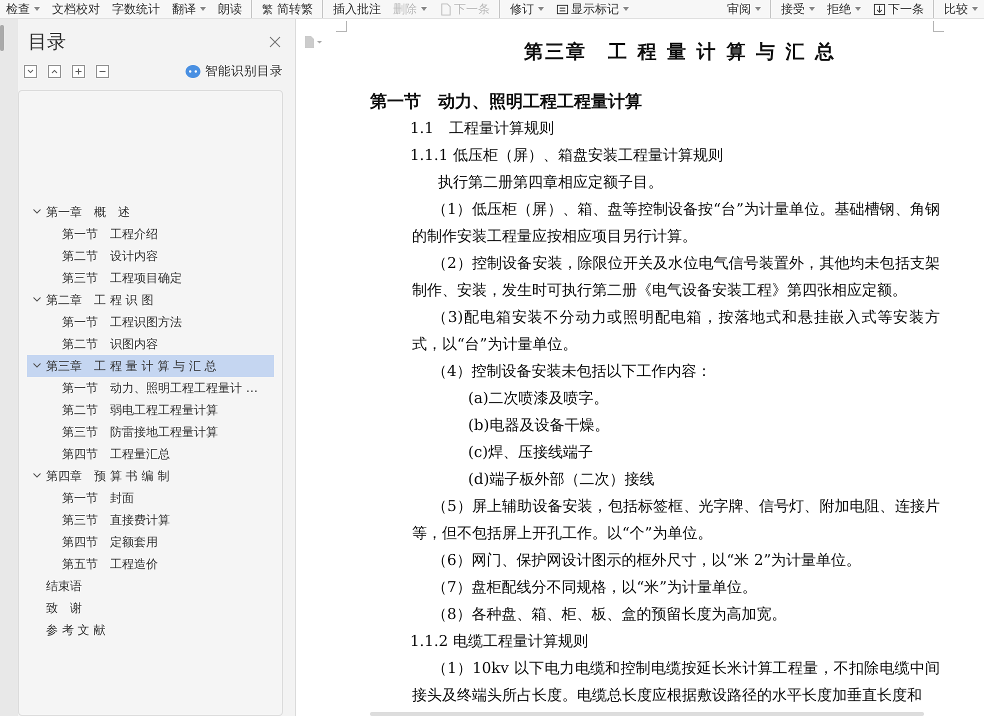 Image resolution: width=984 pixels, height=716 pixels. Describe the element at coordinates (675, 223) in the screenshot. I see `paragraph: （1）低压柜（屏）、箱、盘等控制设备按“台”为计量单位。基础槽钢、角钢的制作安装工程量应按相应项目另行计算。` at that location.